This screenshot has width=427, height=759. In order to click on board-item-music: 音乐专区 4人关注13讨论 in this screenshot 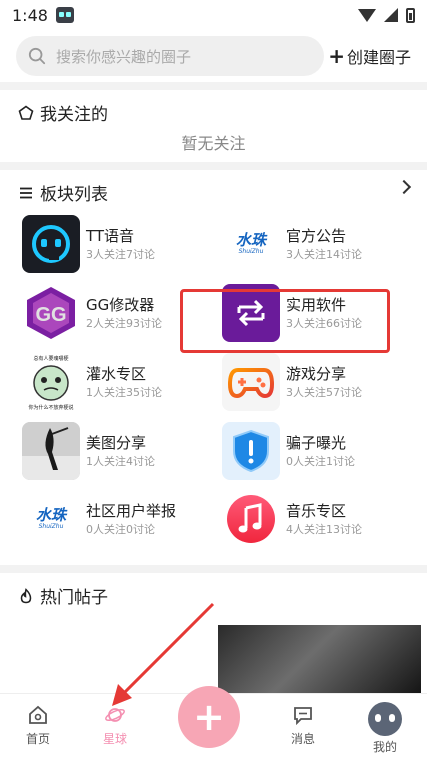, I will do `click(292, 519)`.